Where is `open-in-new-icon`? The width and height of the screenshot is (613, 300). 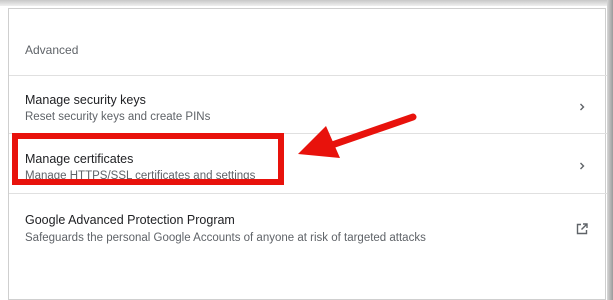
open-in-new-icon is located at coordinates (582, 229).